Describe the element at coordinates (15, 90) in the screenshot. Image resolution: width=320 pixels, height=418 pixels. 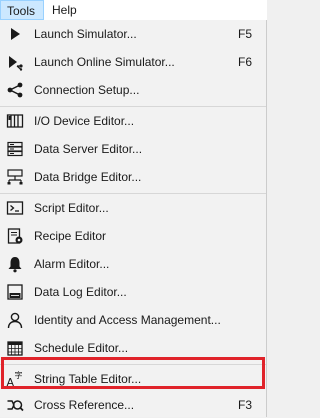
I see `share-icon` at that location.